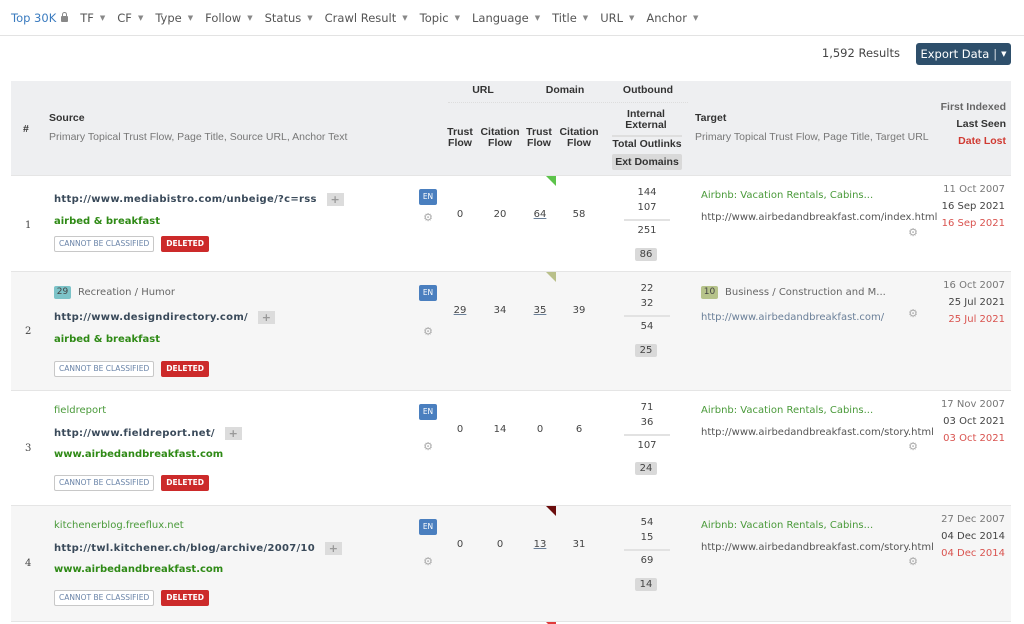 Image resolution: width=1024 pixels, height=624 pixels. What do you see at coordinates (579, 429) in the screenshot?
I see `domain-citation-flow: 6` at bounding box center [579, 429].